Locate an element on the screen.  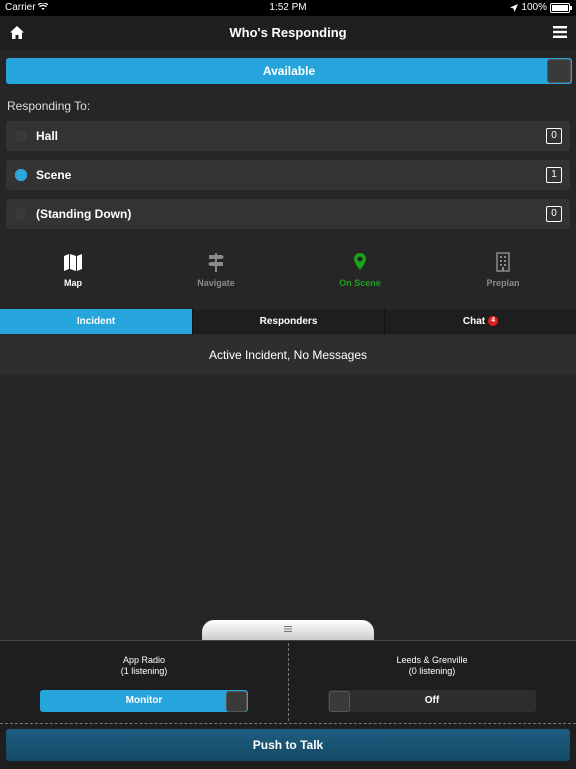
option-label: (Standing Down) is located at coordinates (84, 214).